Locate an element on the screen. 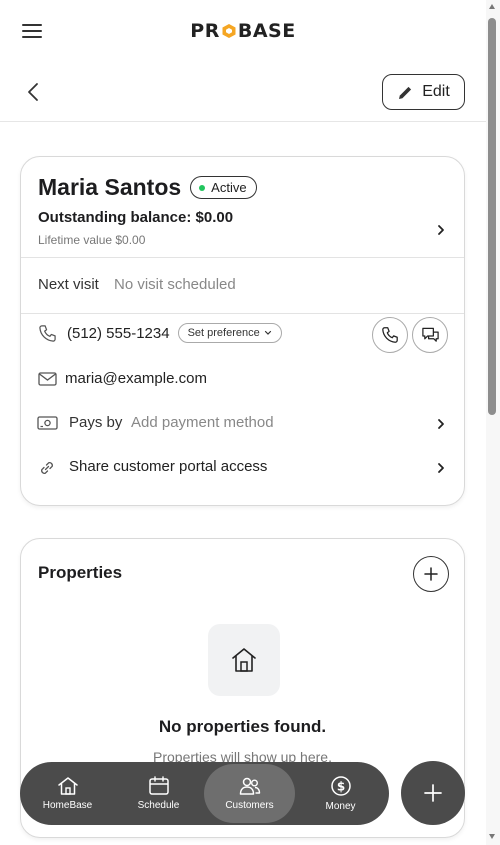 This screenshot has width=500, height=845. probase-logo: PR BASE is located at coordinates (242, 31).